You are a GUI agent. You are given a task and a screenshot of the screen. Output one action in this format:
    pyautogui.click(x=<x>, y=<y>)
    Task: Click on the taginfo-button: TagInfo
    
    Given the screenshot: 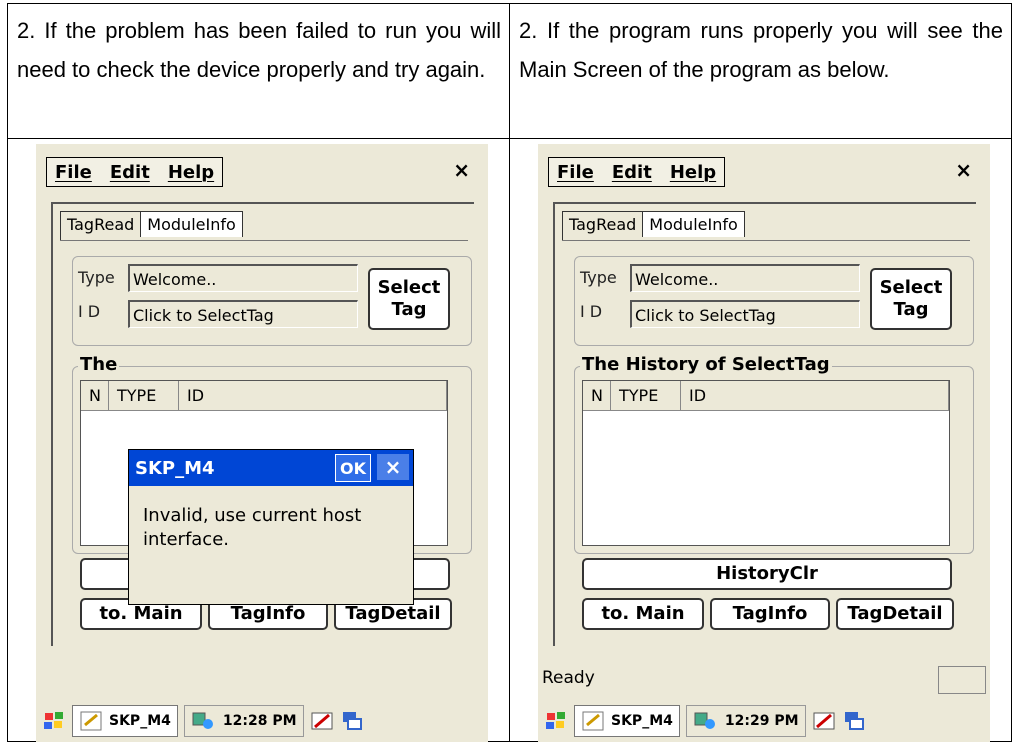 What is the action you would take?
    pyautogui.click(x=770, y=614)
    